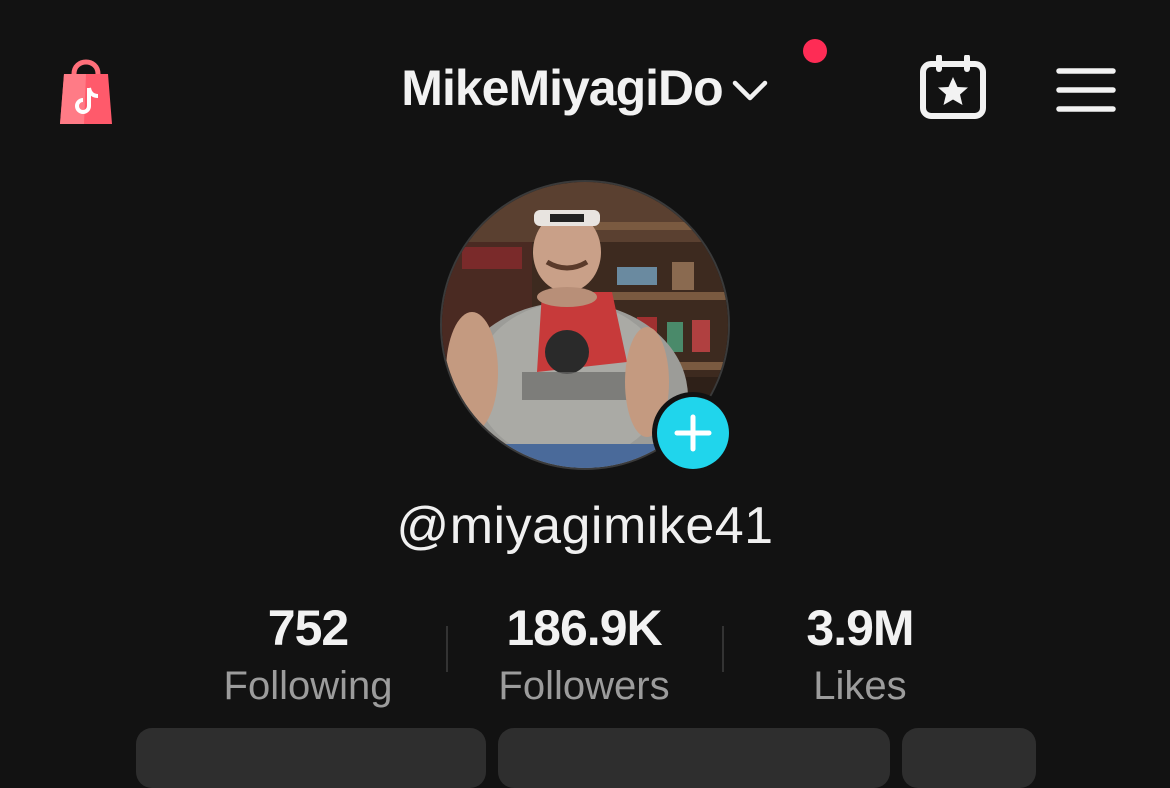 Image resolution: width=1170 pixels, height=788 pixels. Describe the element at coordinates (311, 758) in the screenshot. I see `edit-profile-button` at that location.